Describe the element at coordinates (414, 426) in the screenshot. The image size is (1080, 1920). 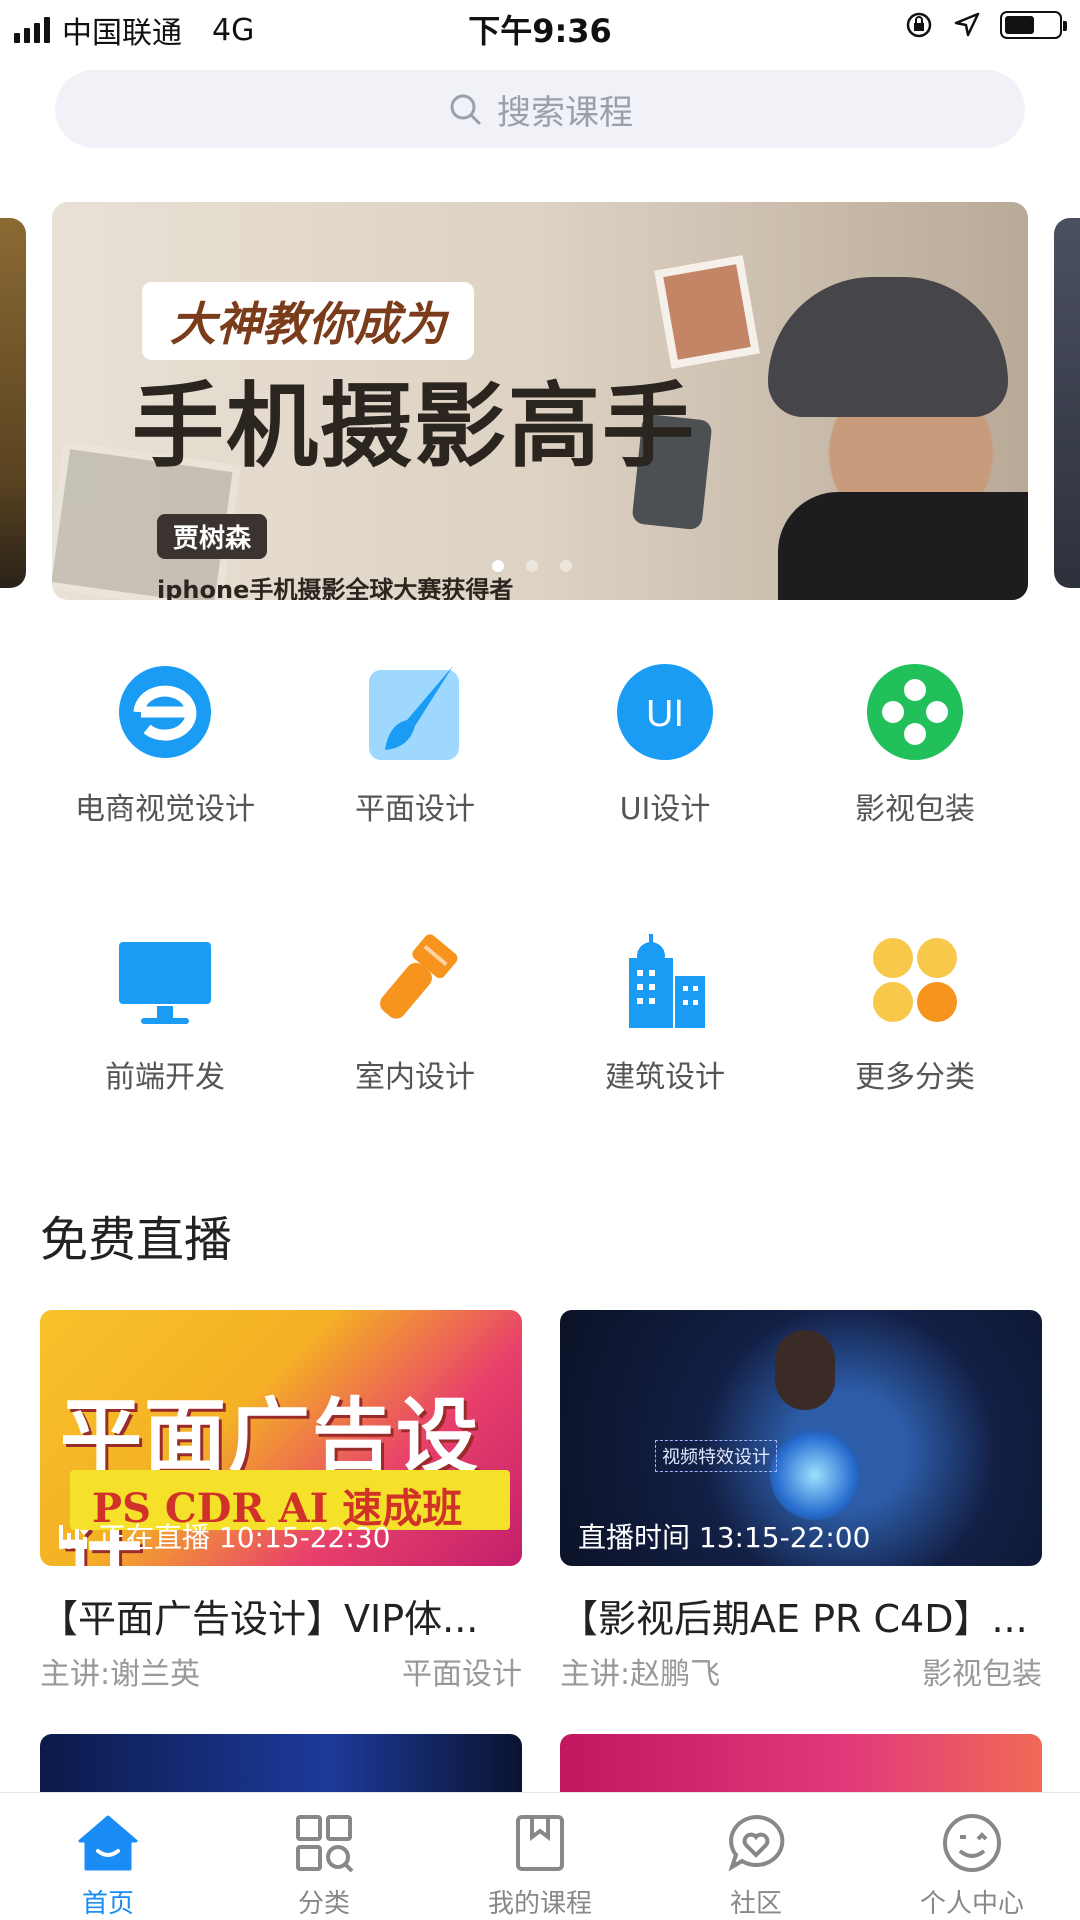
I see `banner-title: 手机摄影高手` at that location.